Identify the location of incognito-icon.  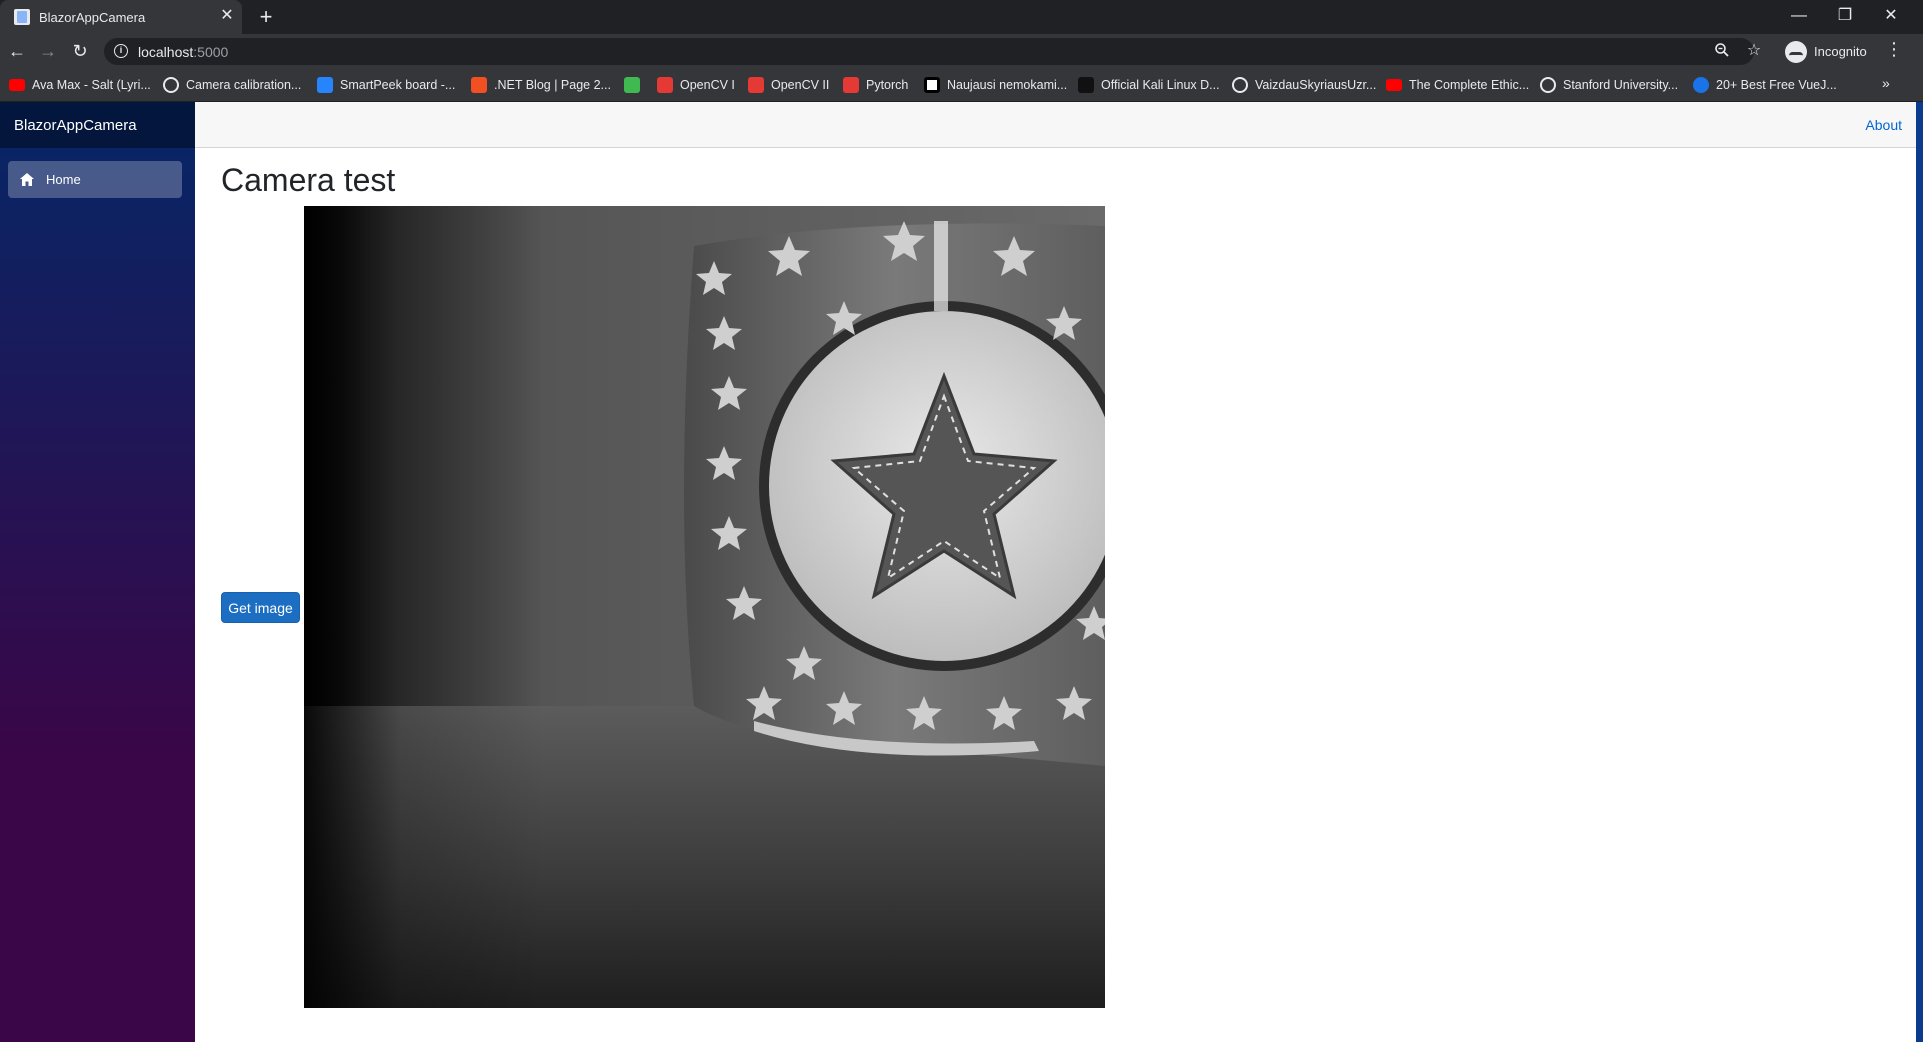
(1796, 52).